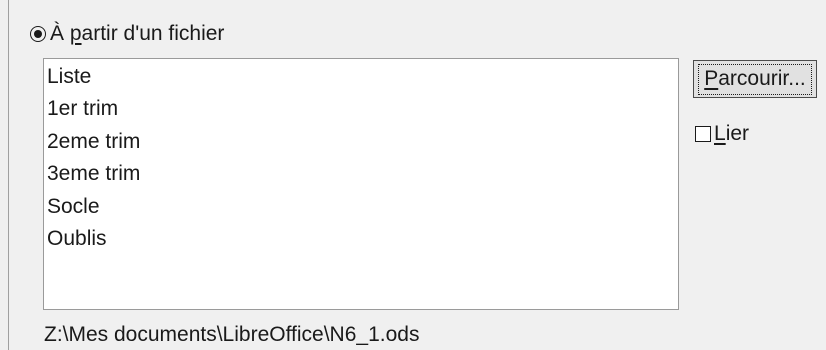  What do you see at coordinates (361, 207) in the screenshot?
I see `list-item: Socle` at bounding box center [361, 207].